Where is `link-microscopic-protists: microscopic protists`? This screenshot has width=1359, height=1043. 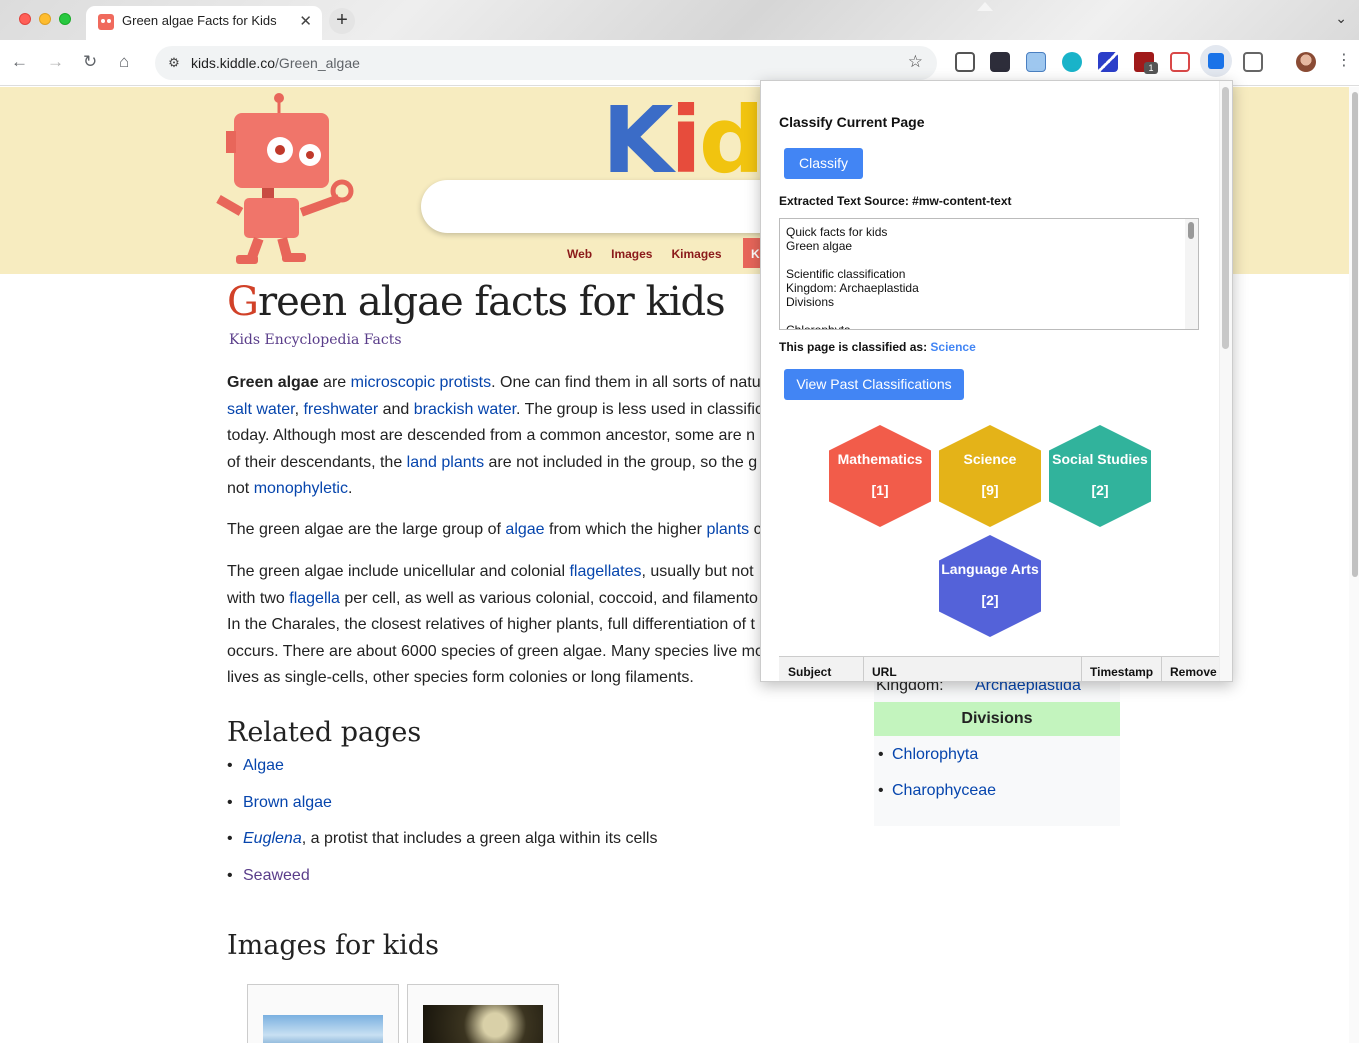
link-microscopic-protists: microscopic protists is located at coordinates (421, 382).